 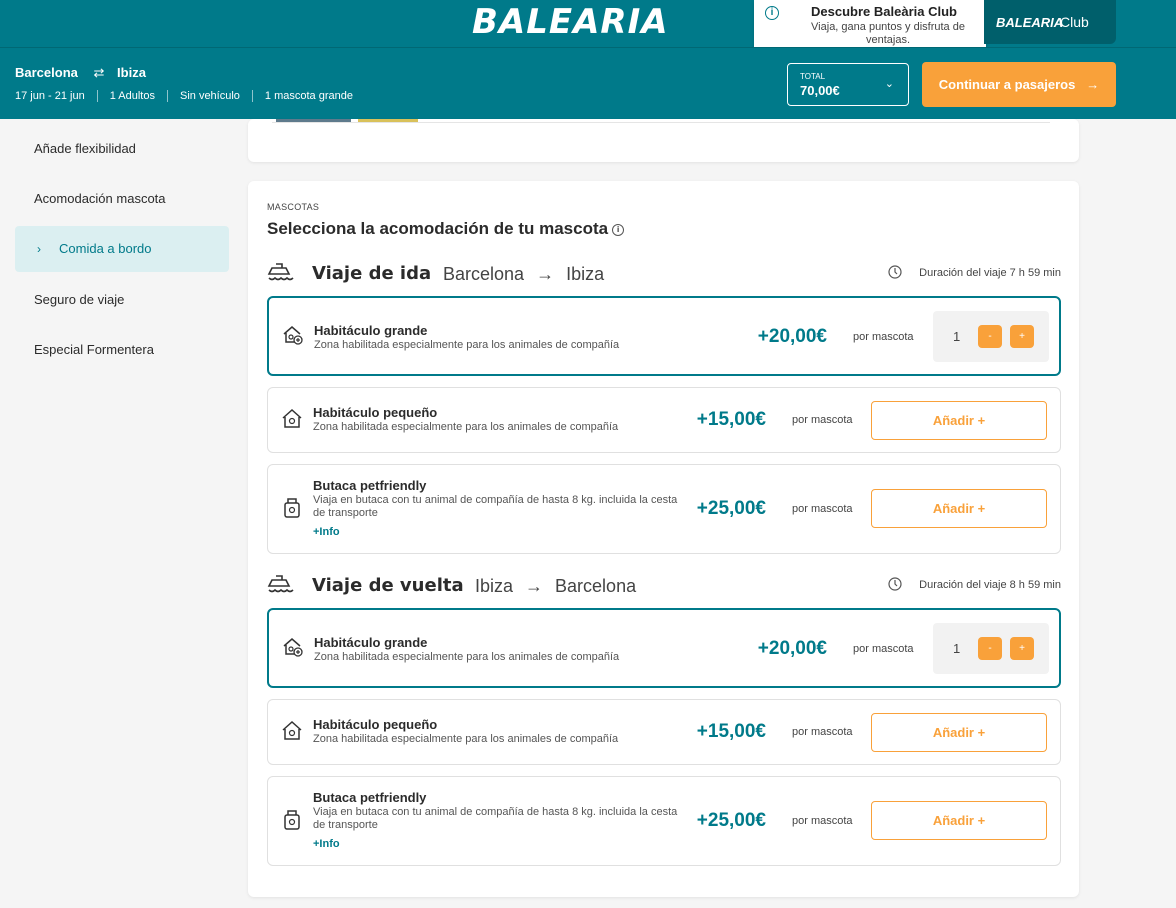 What do you see at coordinates (100, 198) in the screenshot?
I see `sidebar-item-label: Acomodación mascota` at bounding box center [100, 198].